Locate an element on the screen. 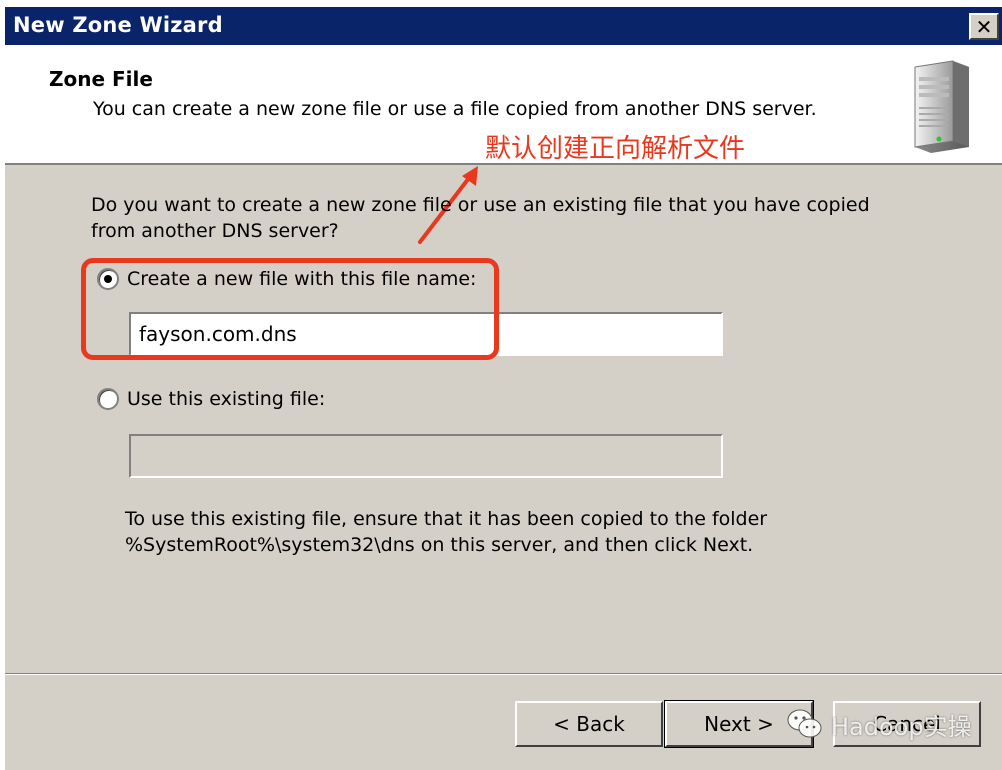  annotation-highlight-box is located at coordinates (290, 309).